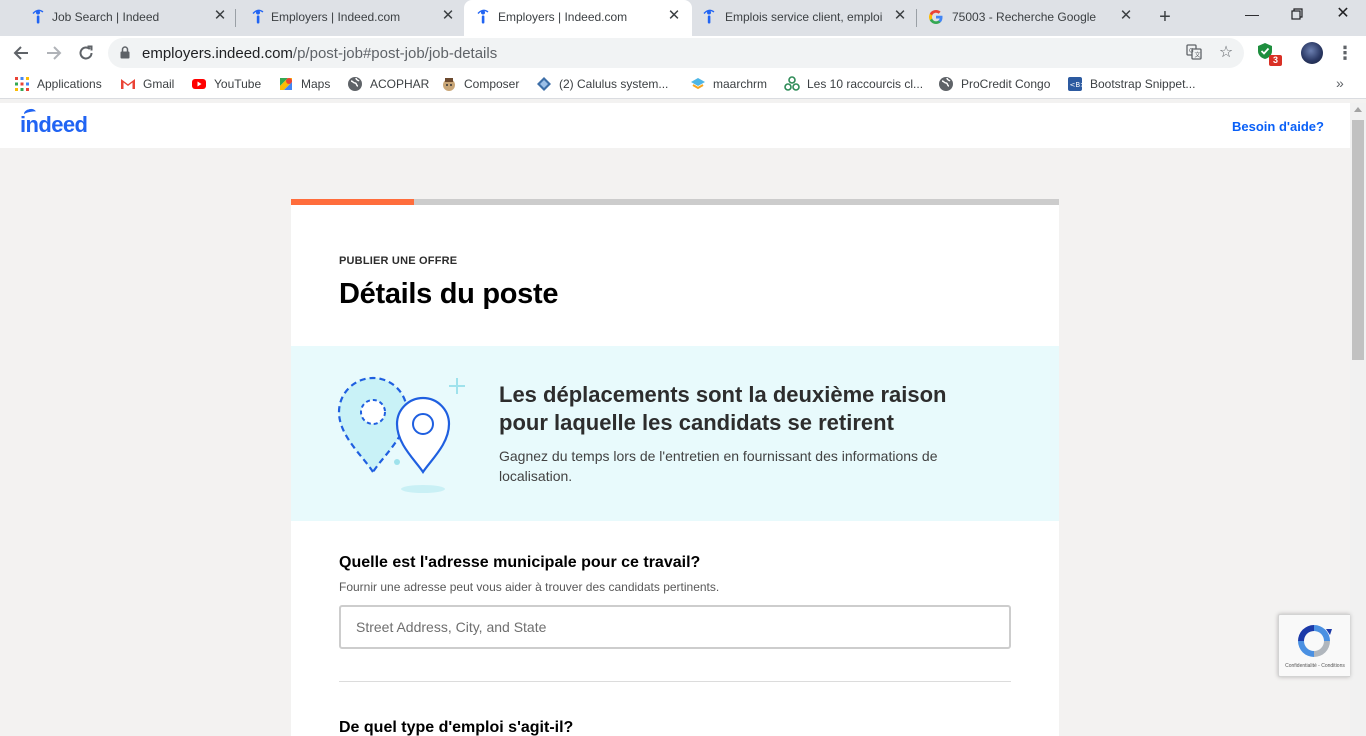  I want to click on street-address-input, so click(675, 627).